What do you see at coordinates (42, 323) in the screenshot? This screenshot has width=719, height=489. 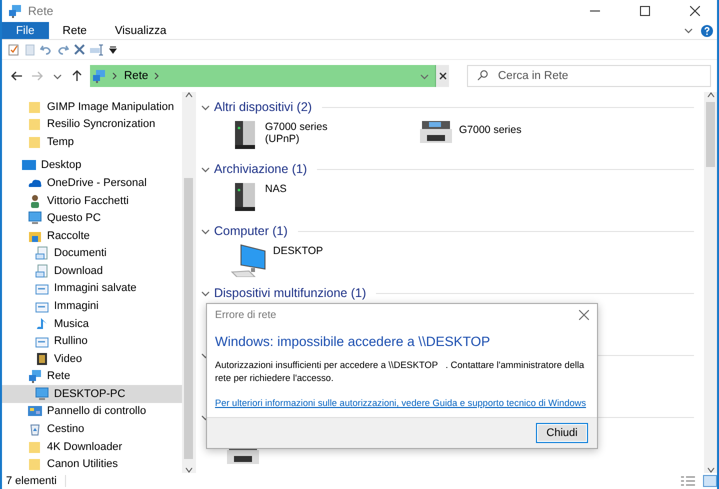 I see `music-note-icon` at bounding box center [42, 323].